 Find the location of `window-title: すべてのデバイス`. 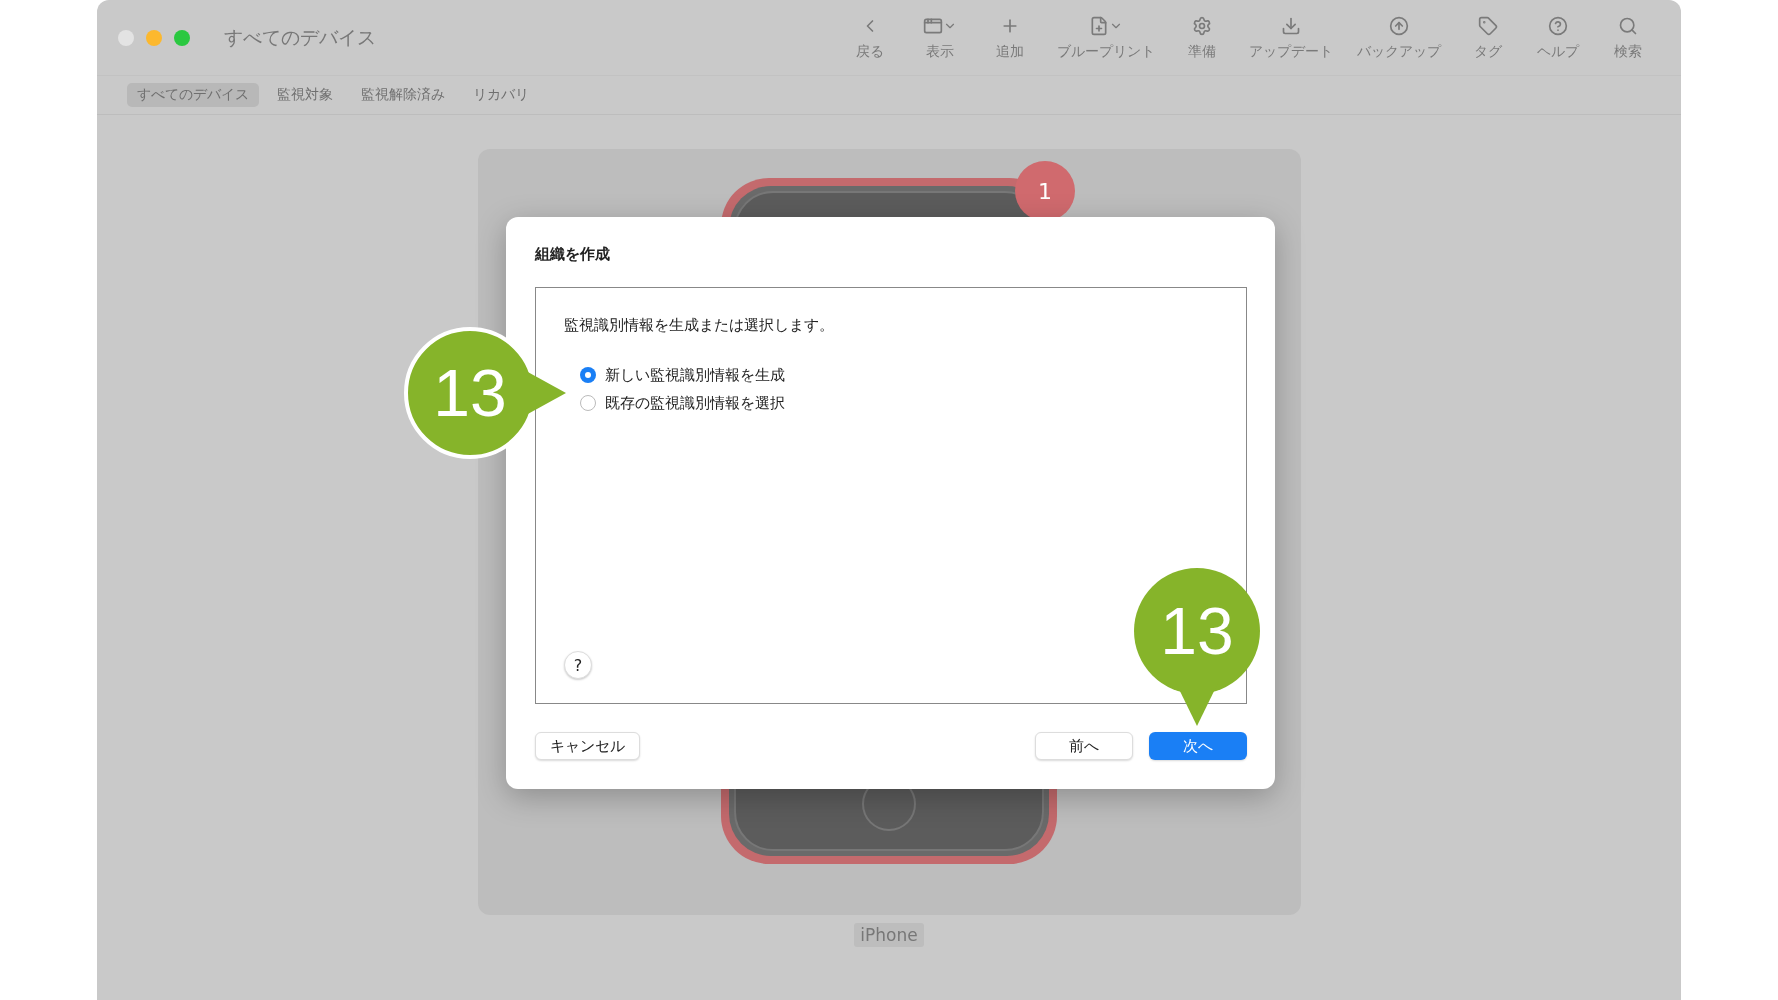

window-title: すべてのデバイス is located at coordinates (300, 37).